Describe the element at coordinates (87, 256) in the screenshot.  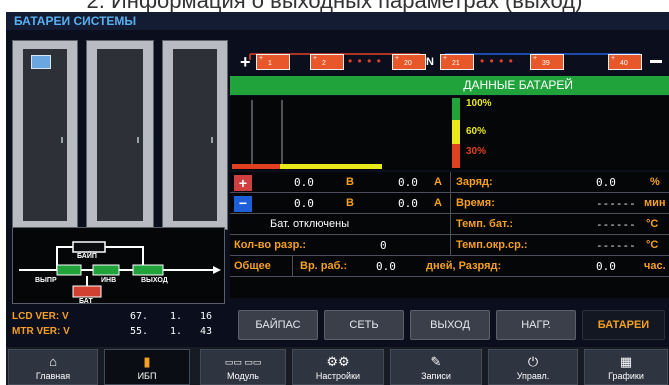
I see `diagram-bypass-label: БАЙП` at that location.